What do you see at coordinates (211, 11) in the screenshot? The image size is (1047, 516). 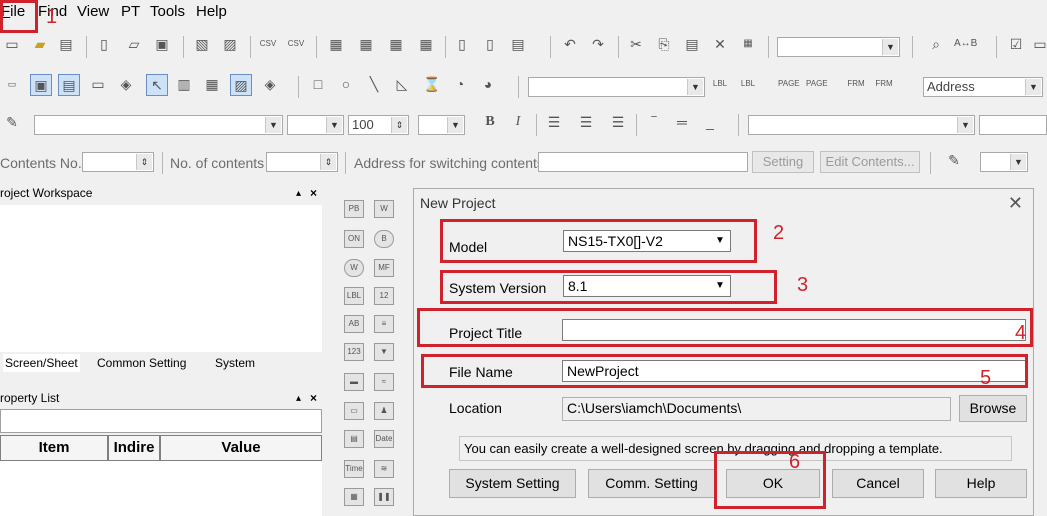 I see `menu-help: Help` at bounding box center [211, 11].